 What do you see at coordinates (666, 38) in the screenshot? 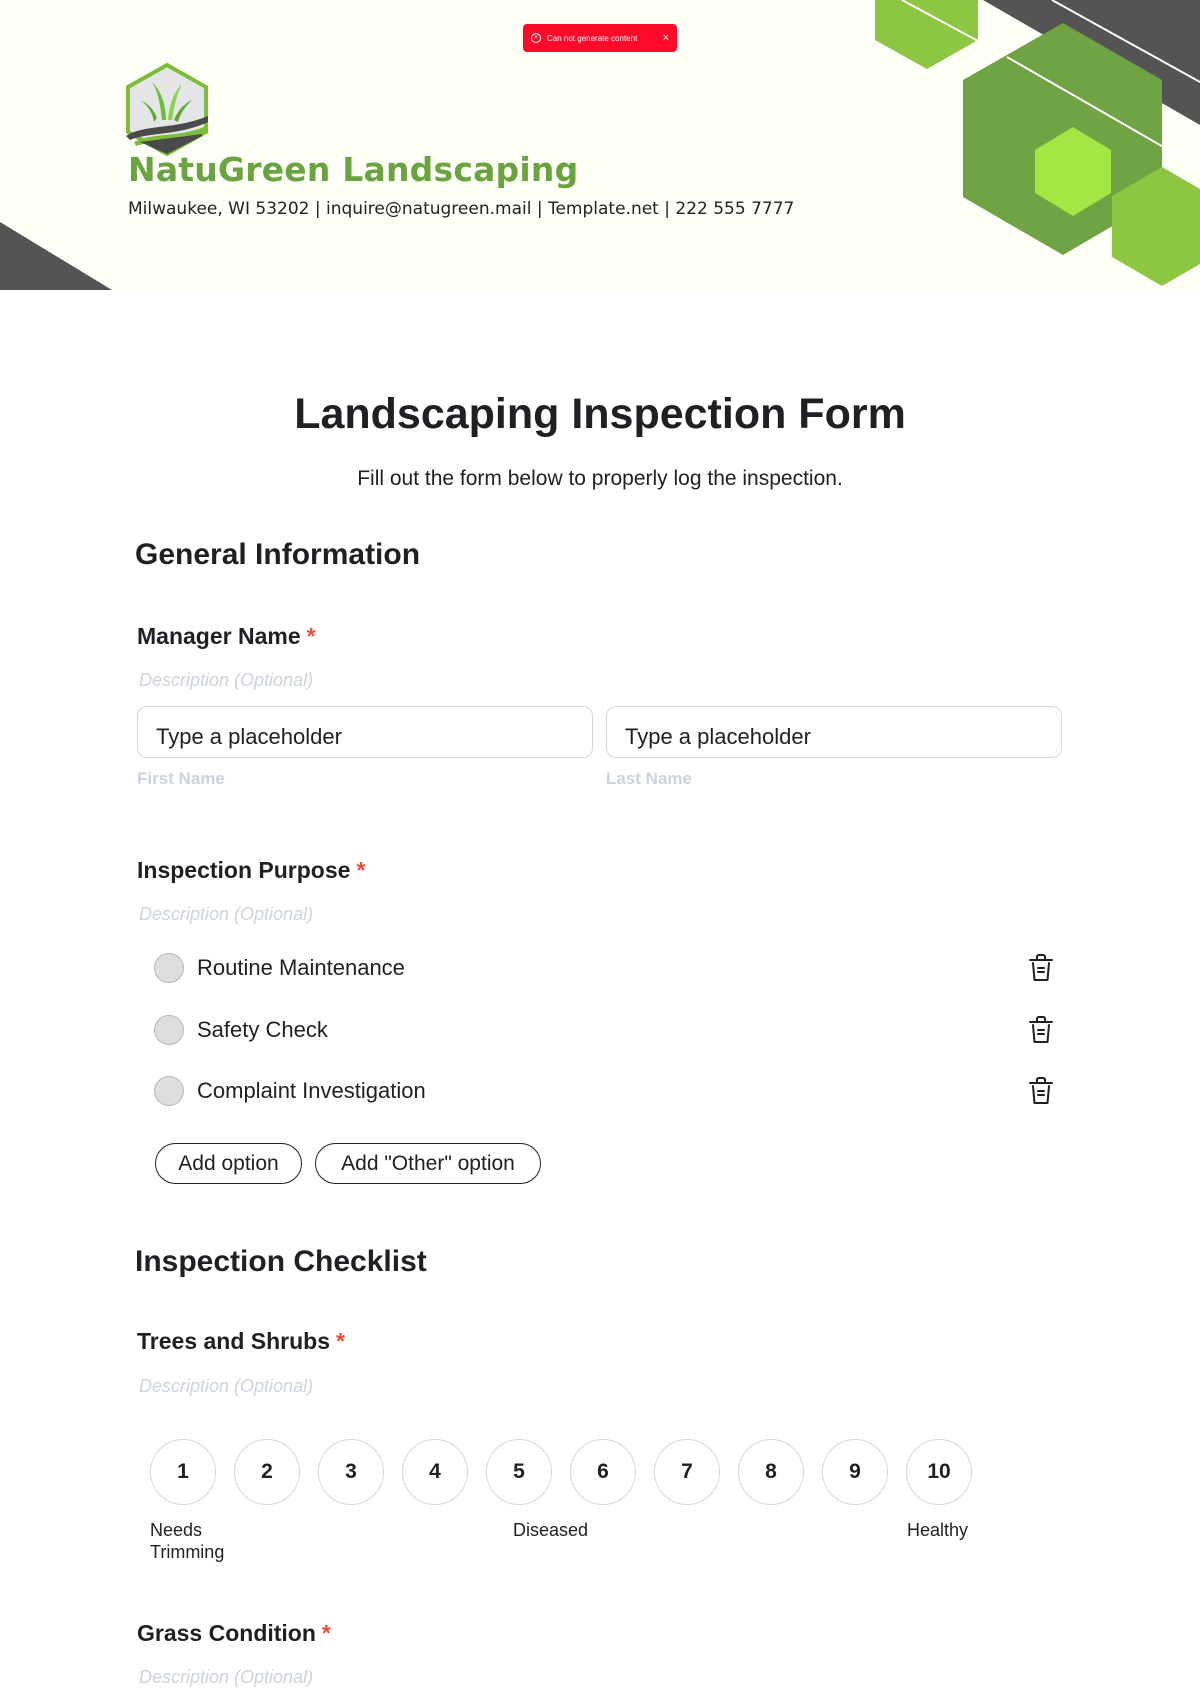
I see `close-icon: ×` at bounding box center [666, 38].